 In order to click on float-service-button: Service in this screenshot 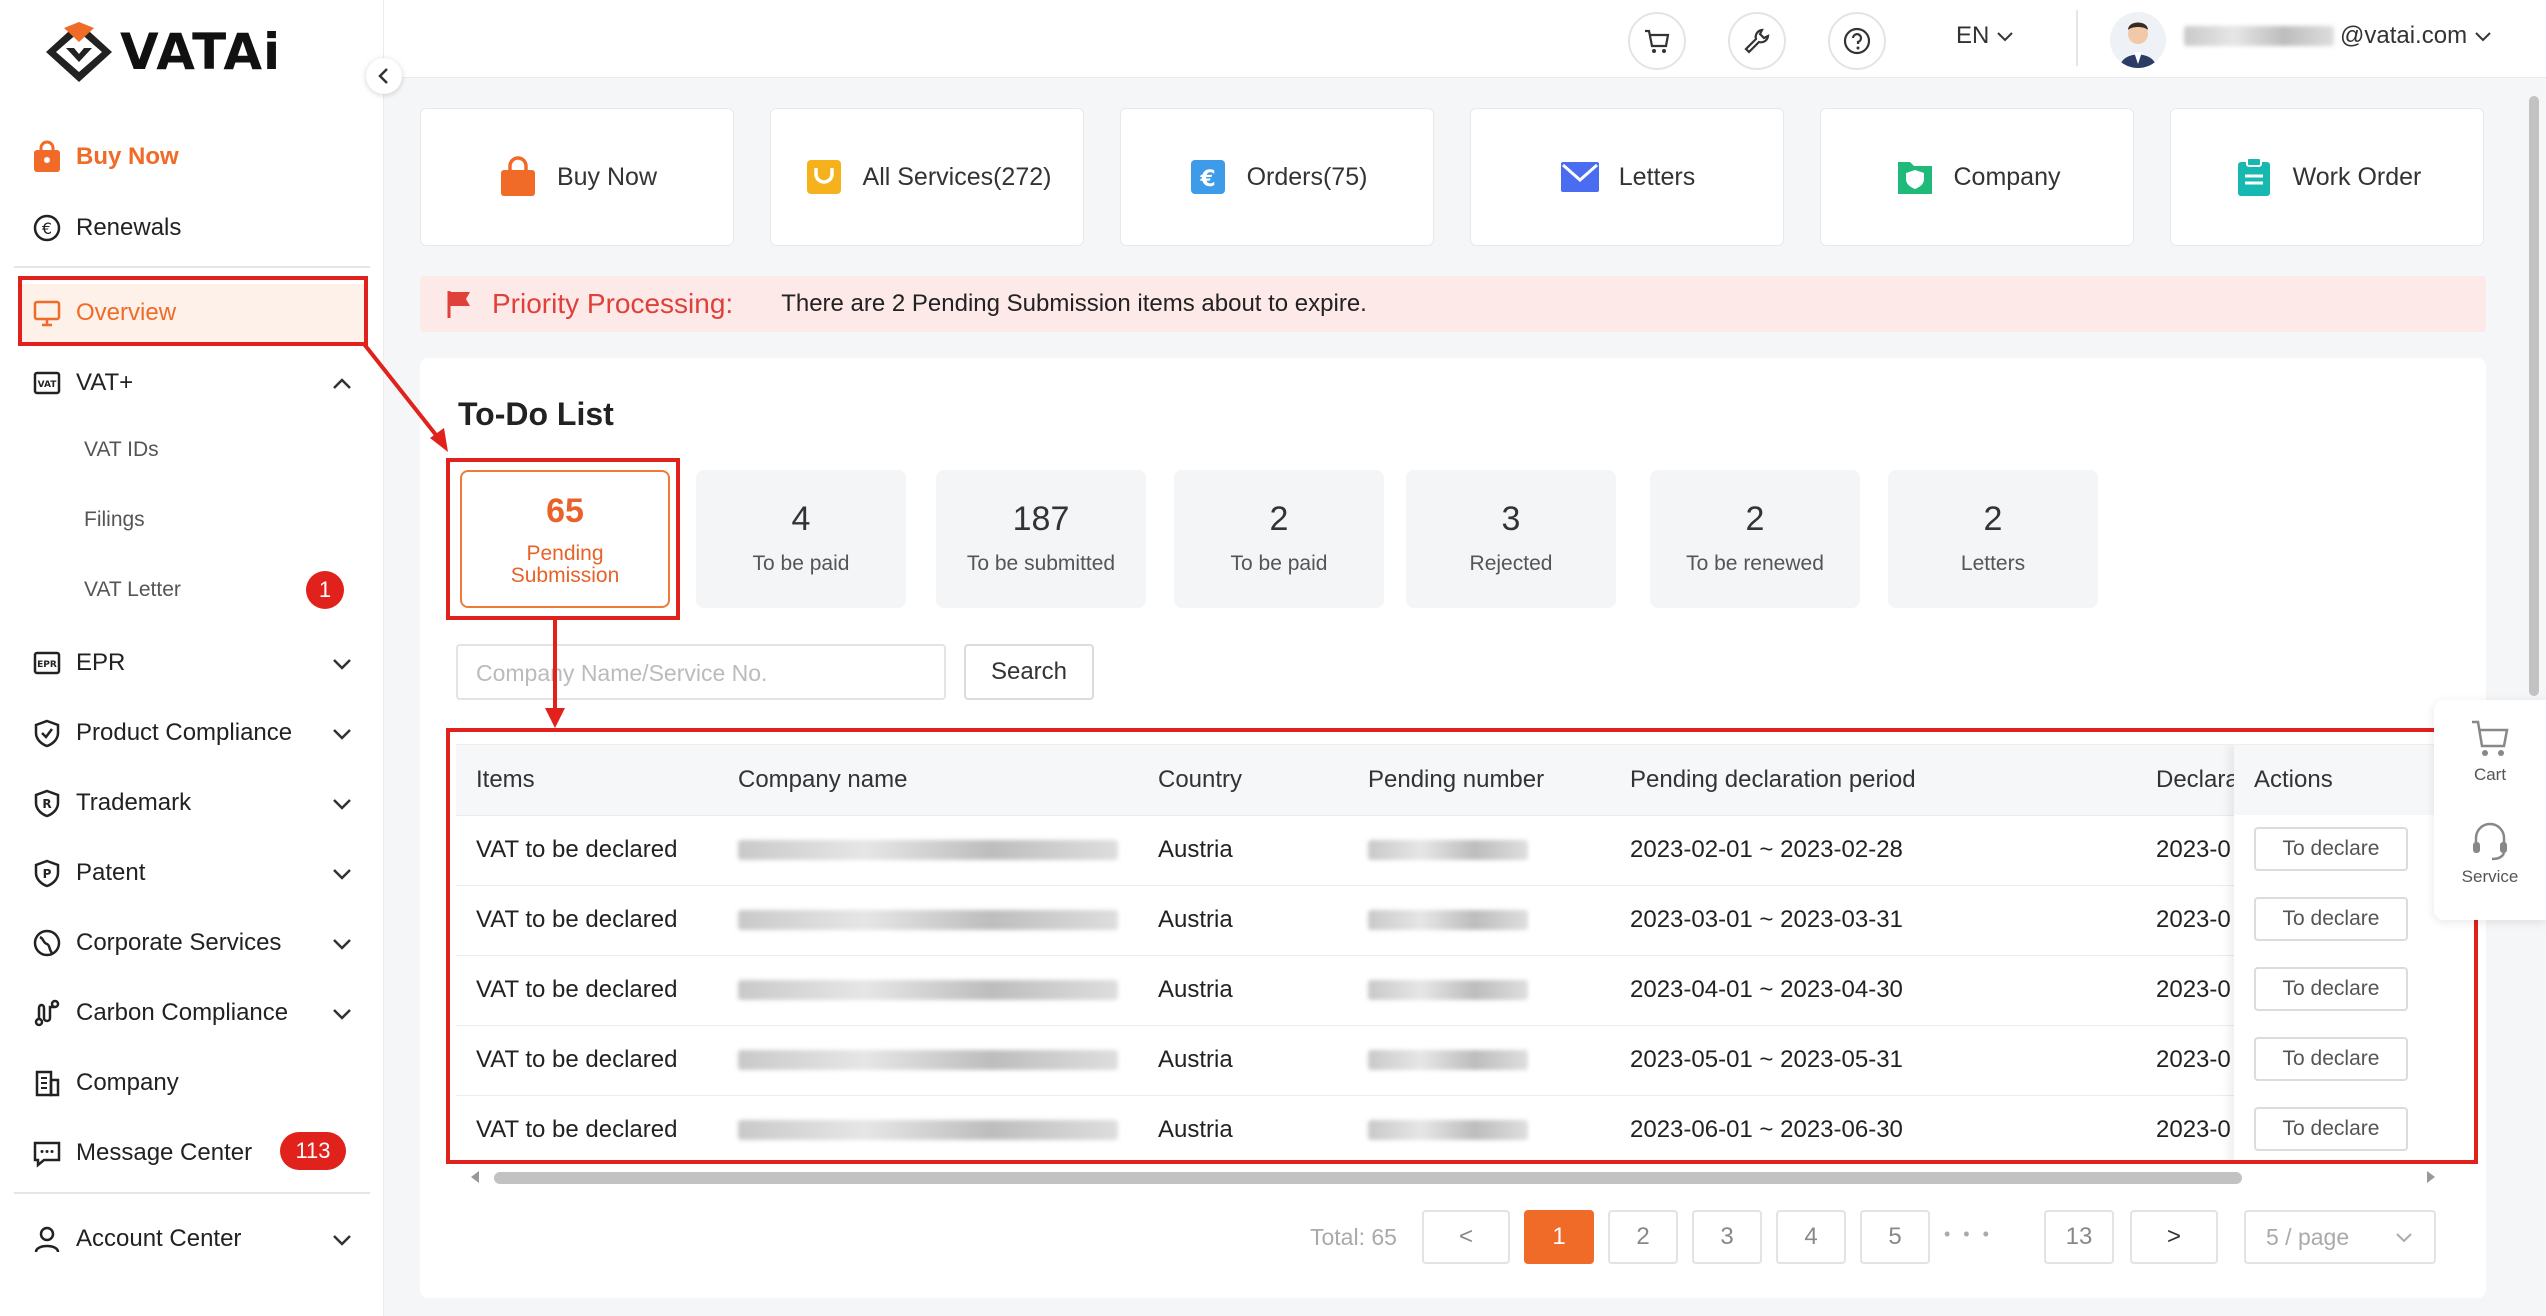, I will do `click(2490, 852)`.